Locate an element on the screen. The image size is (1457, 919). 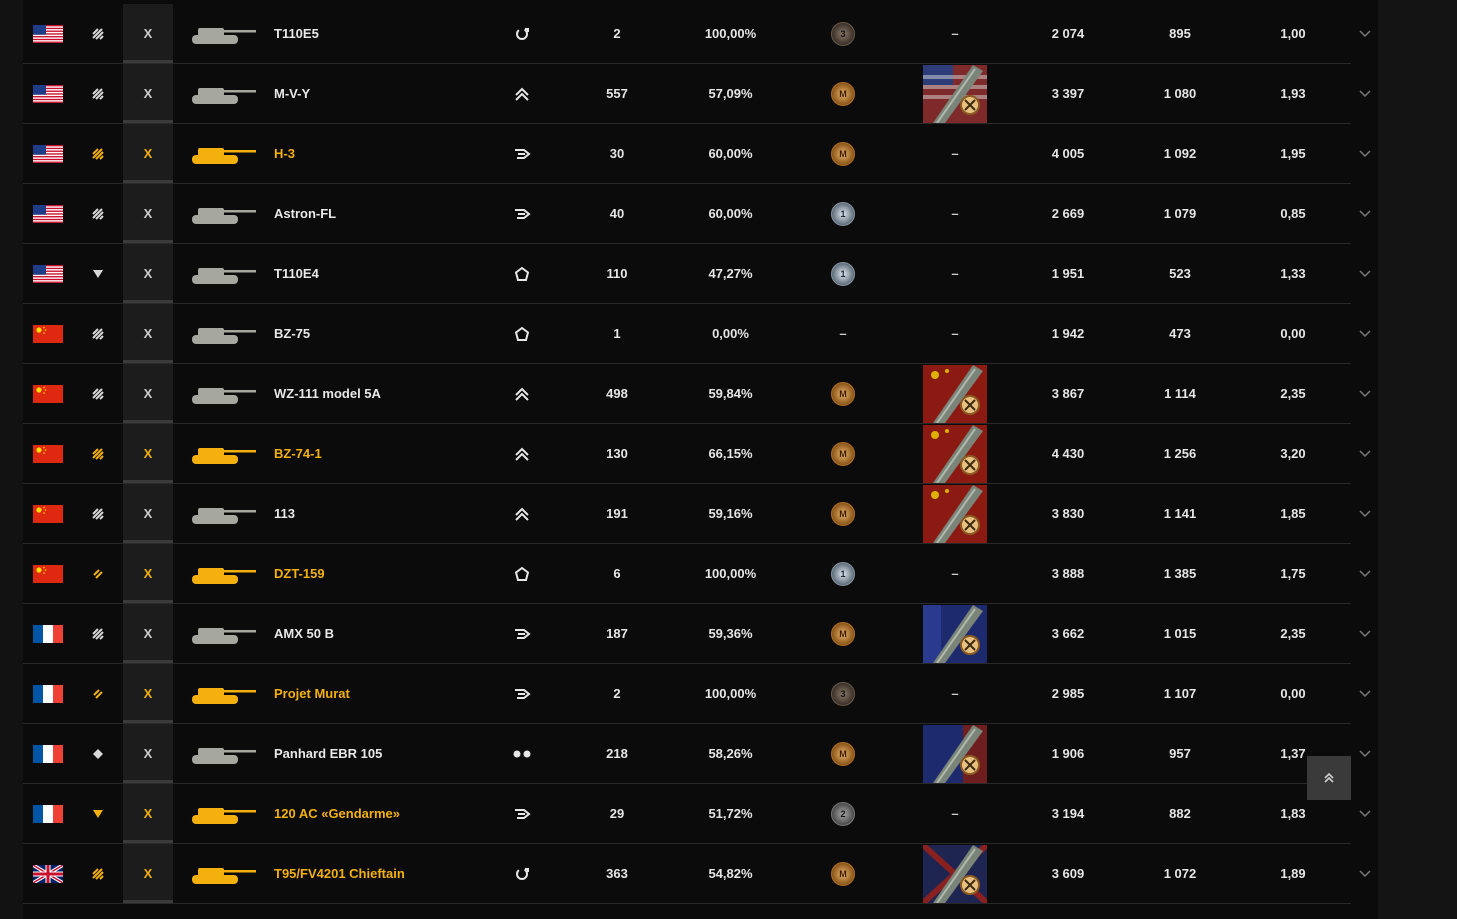
double-chevron-up-icon is located at coordinates (1329, 777).